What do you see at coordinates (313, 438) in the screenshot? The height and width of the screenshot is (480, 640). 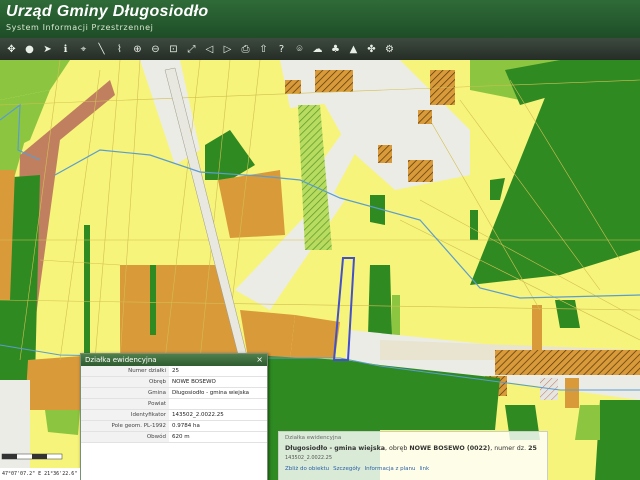 I see `info-header: Działka ewidencyjna` at bounding box center [313, 438].